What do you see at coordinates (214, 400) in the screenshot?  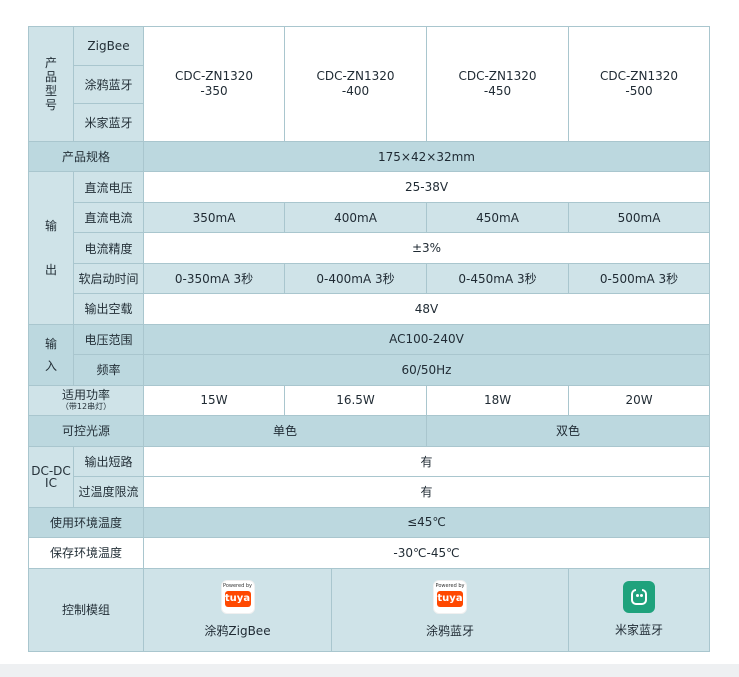 I see `power-350: 15W` at bounding box center [214, 400].